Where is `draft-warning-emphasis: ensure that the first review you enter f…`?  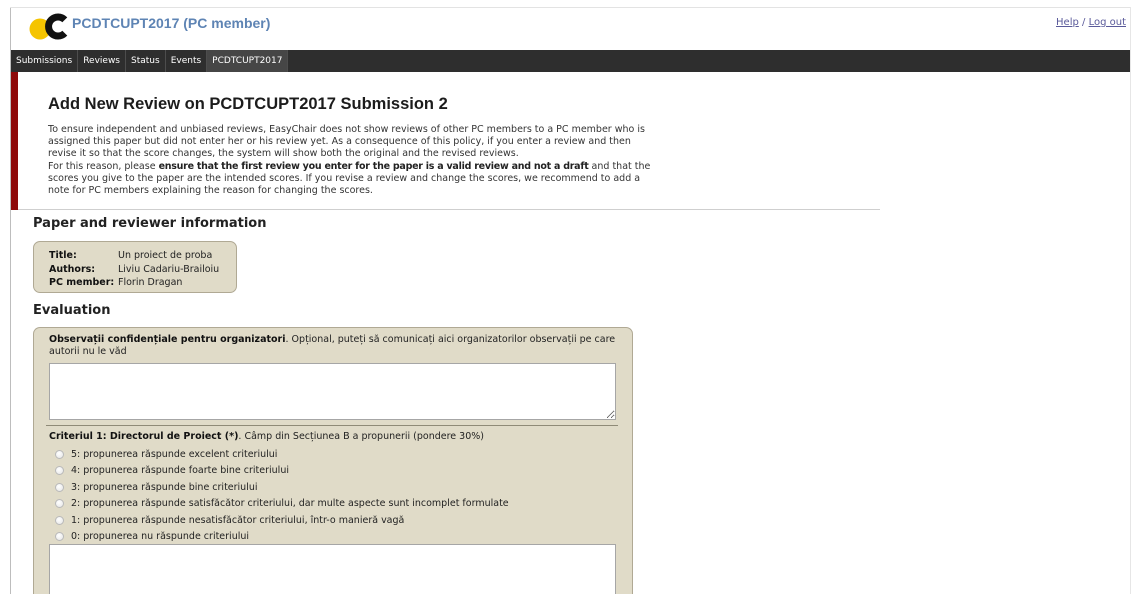 draft-warning-emphasis: ensure that the first review you enter f… is located at coordinates (373, 166).